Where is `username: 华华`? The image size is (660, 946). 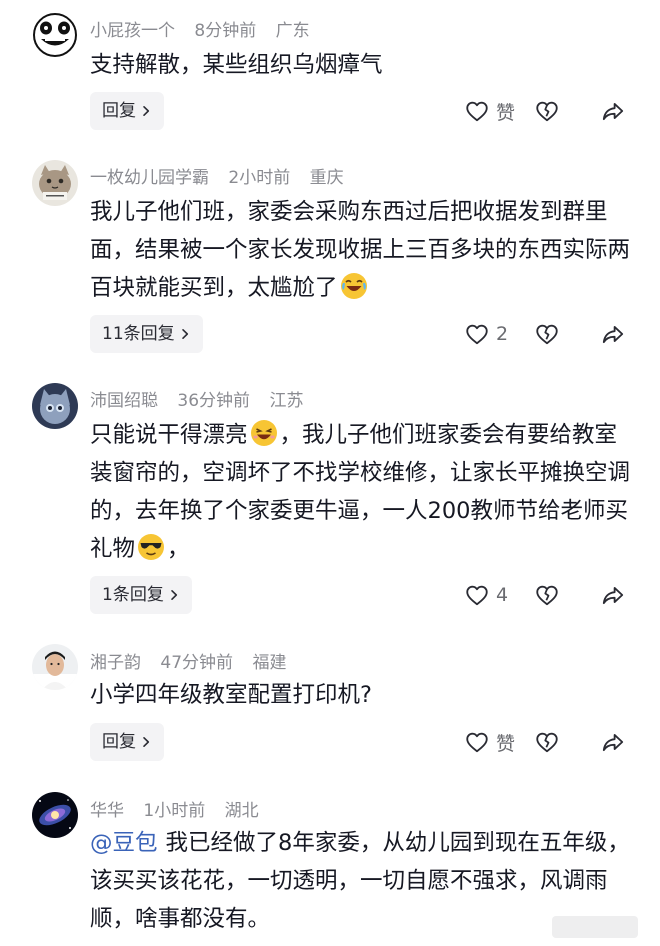 username: 华华 is located at coordinates (107, 811).